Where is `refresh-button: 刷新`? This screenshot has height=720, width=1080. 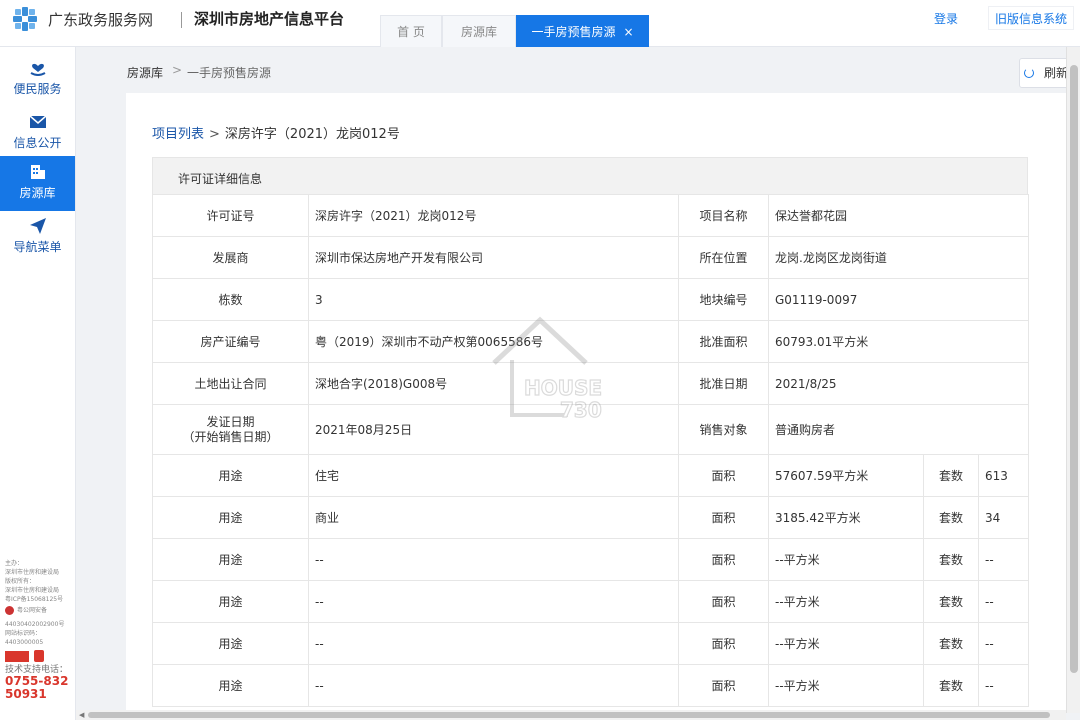
refresh-button: 刷新 is located at coordinates (1044, 73).